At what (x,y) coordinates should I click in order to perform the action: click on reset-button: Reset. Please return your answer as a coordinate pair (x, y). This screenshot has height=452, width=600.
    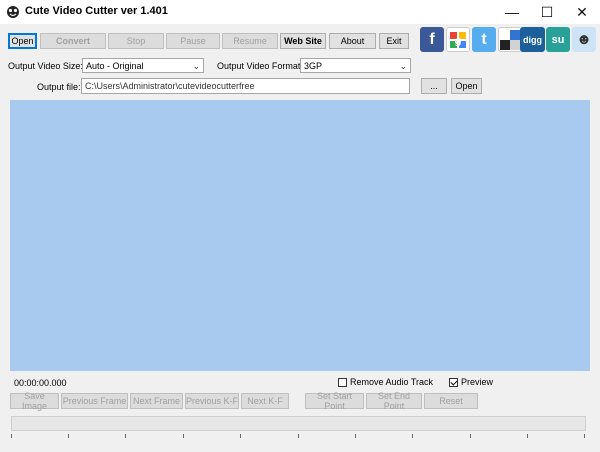
    Looking at the image, I should click on (451, 401).